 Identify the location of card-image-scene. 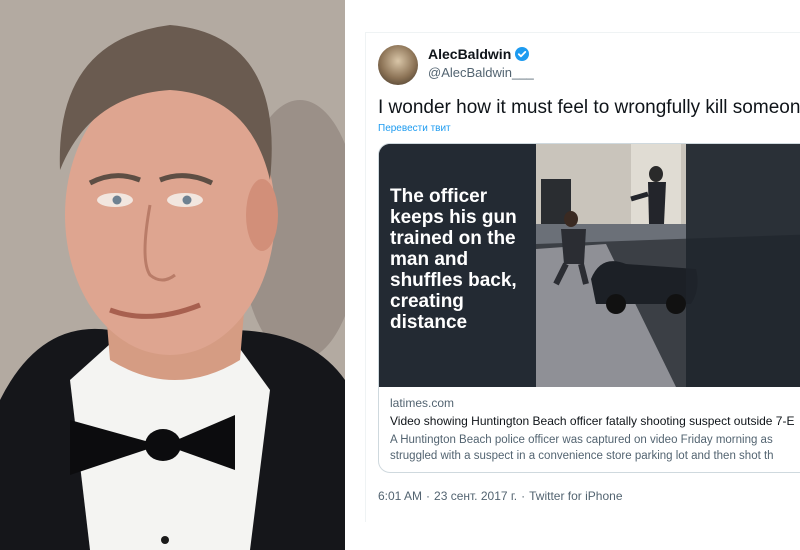
(668, 265).